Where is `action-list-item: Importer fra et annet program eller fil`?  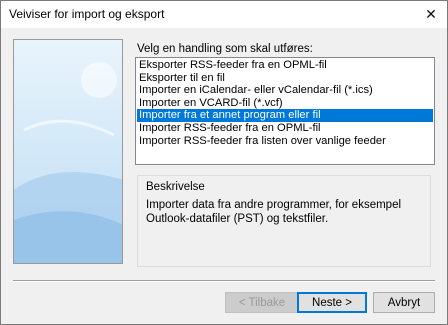 action-list-item: Importer fra et annet program eller fil is located at coordinates (285, 115).